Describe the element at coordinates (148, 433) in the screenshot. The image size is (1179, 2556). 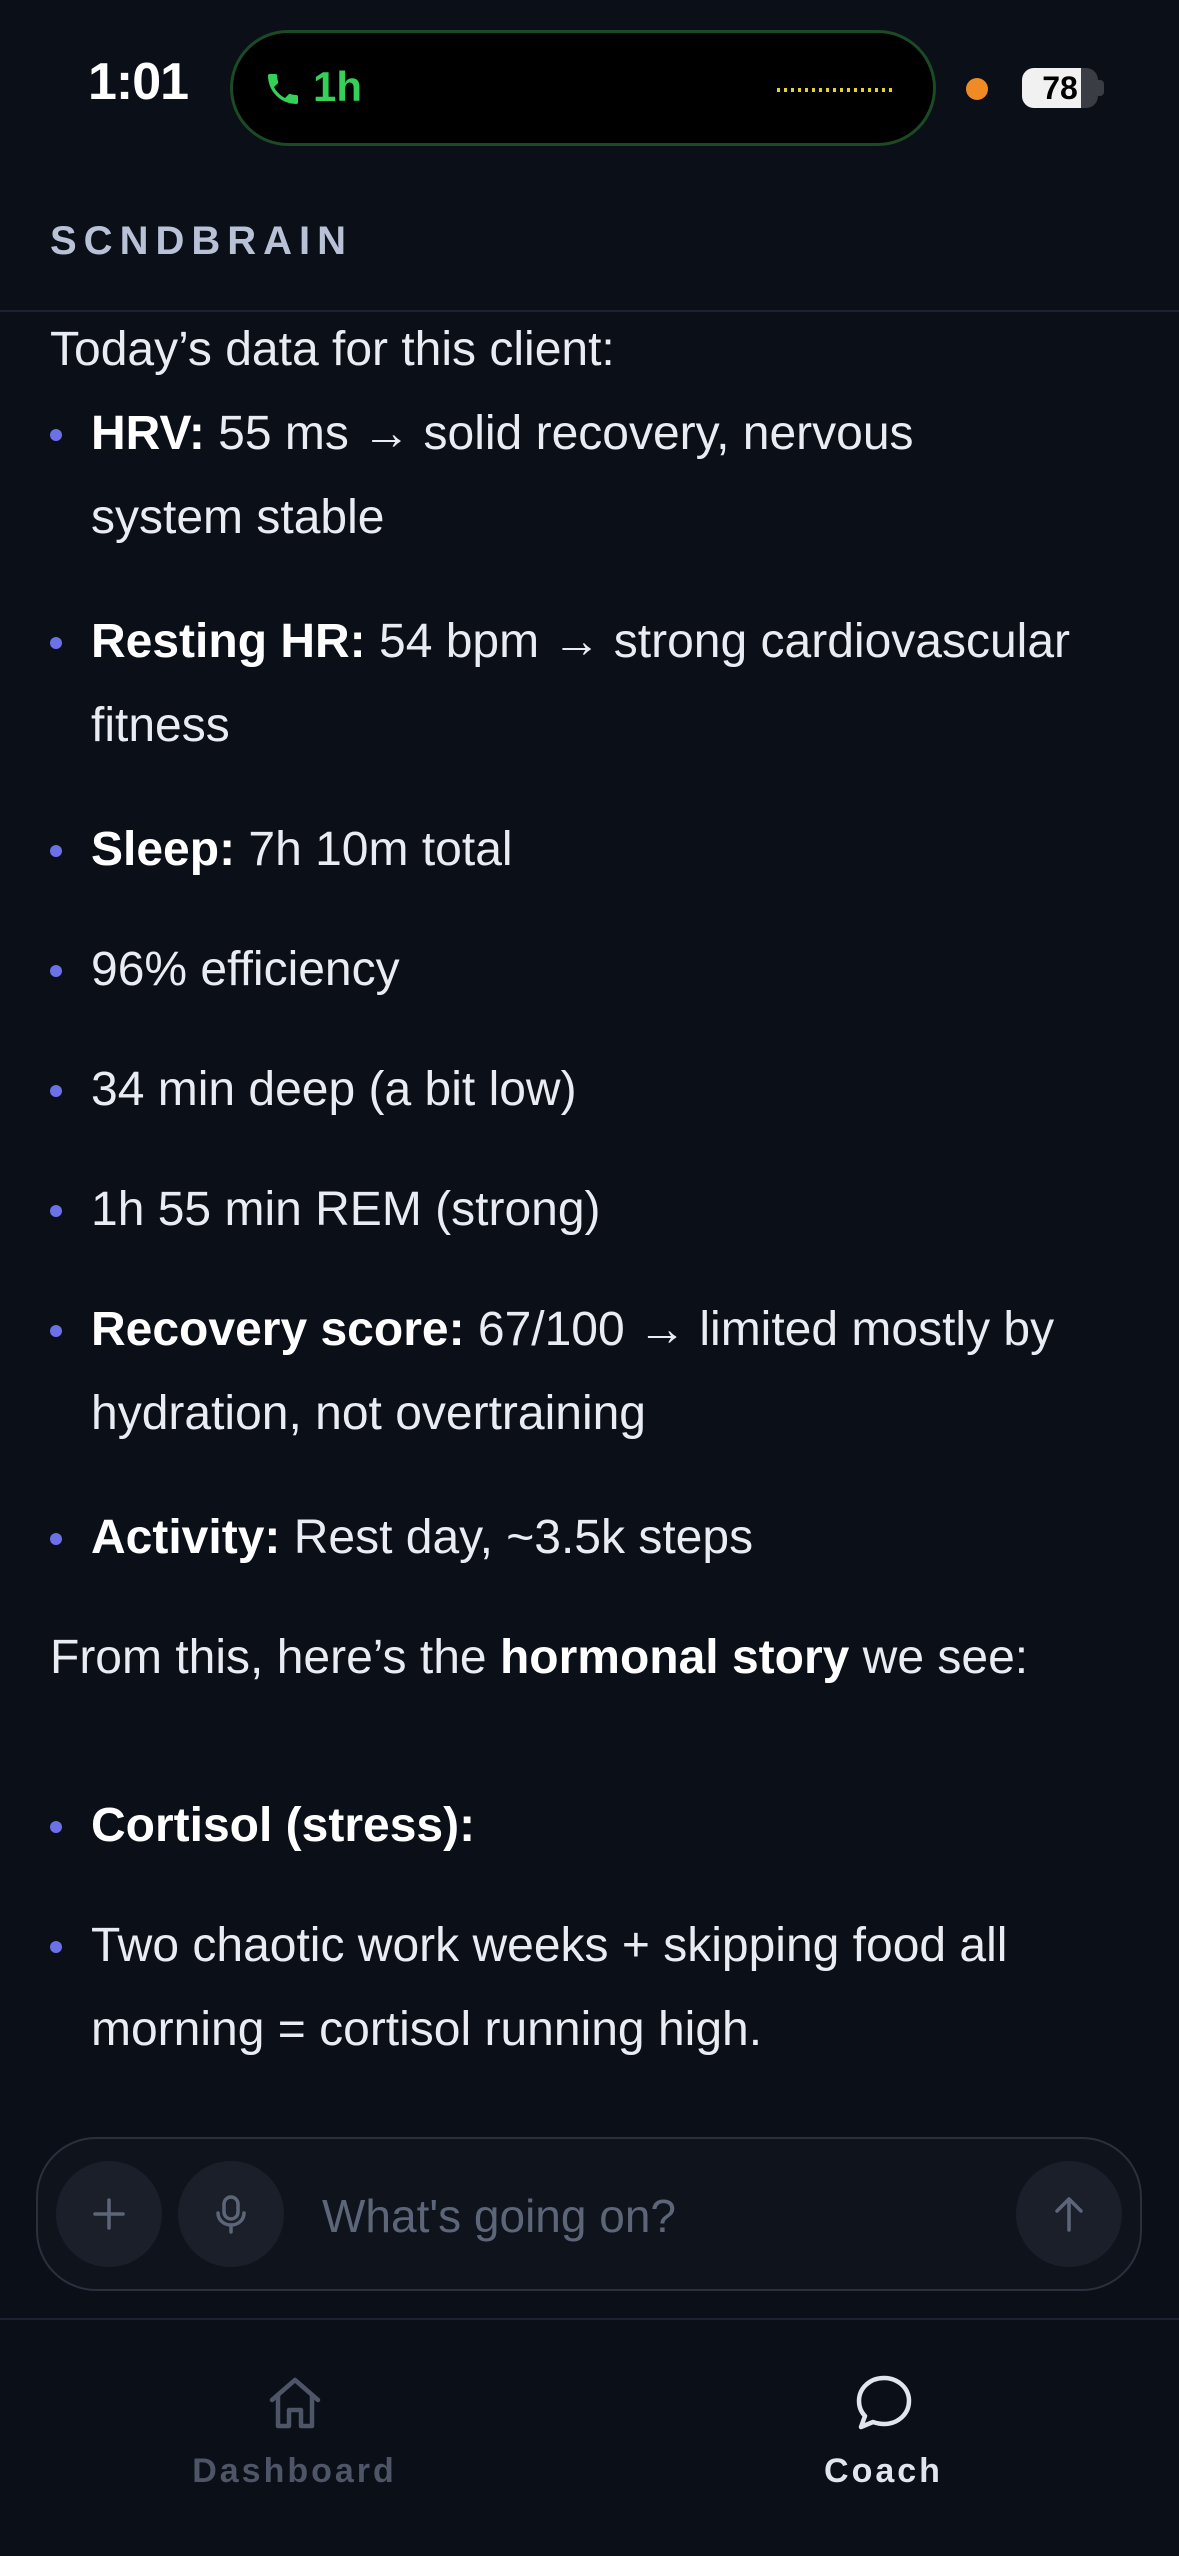
I see `metric-label: HRV:` at that location.